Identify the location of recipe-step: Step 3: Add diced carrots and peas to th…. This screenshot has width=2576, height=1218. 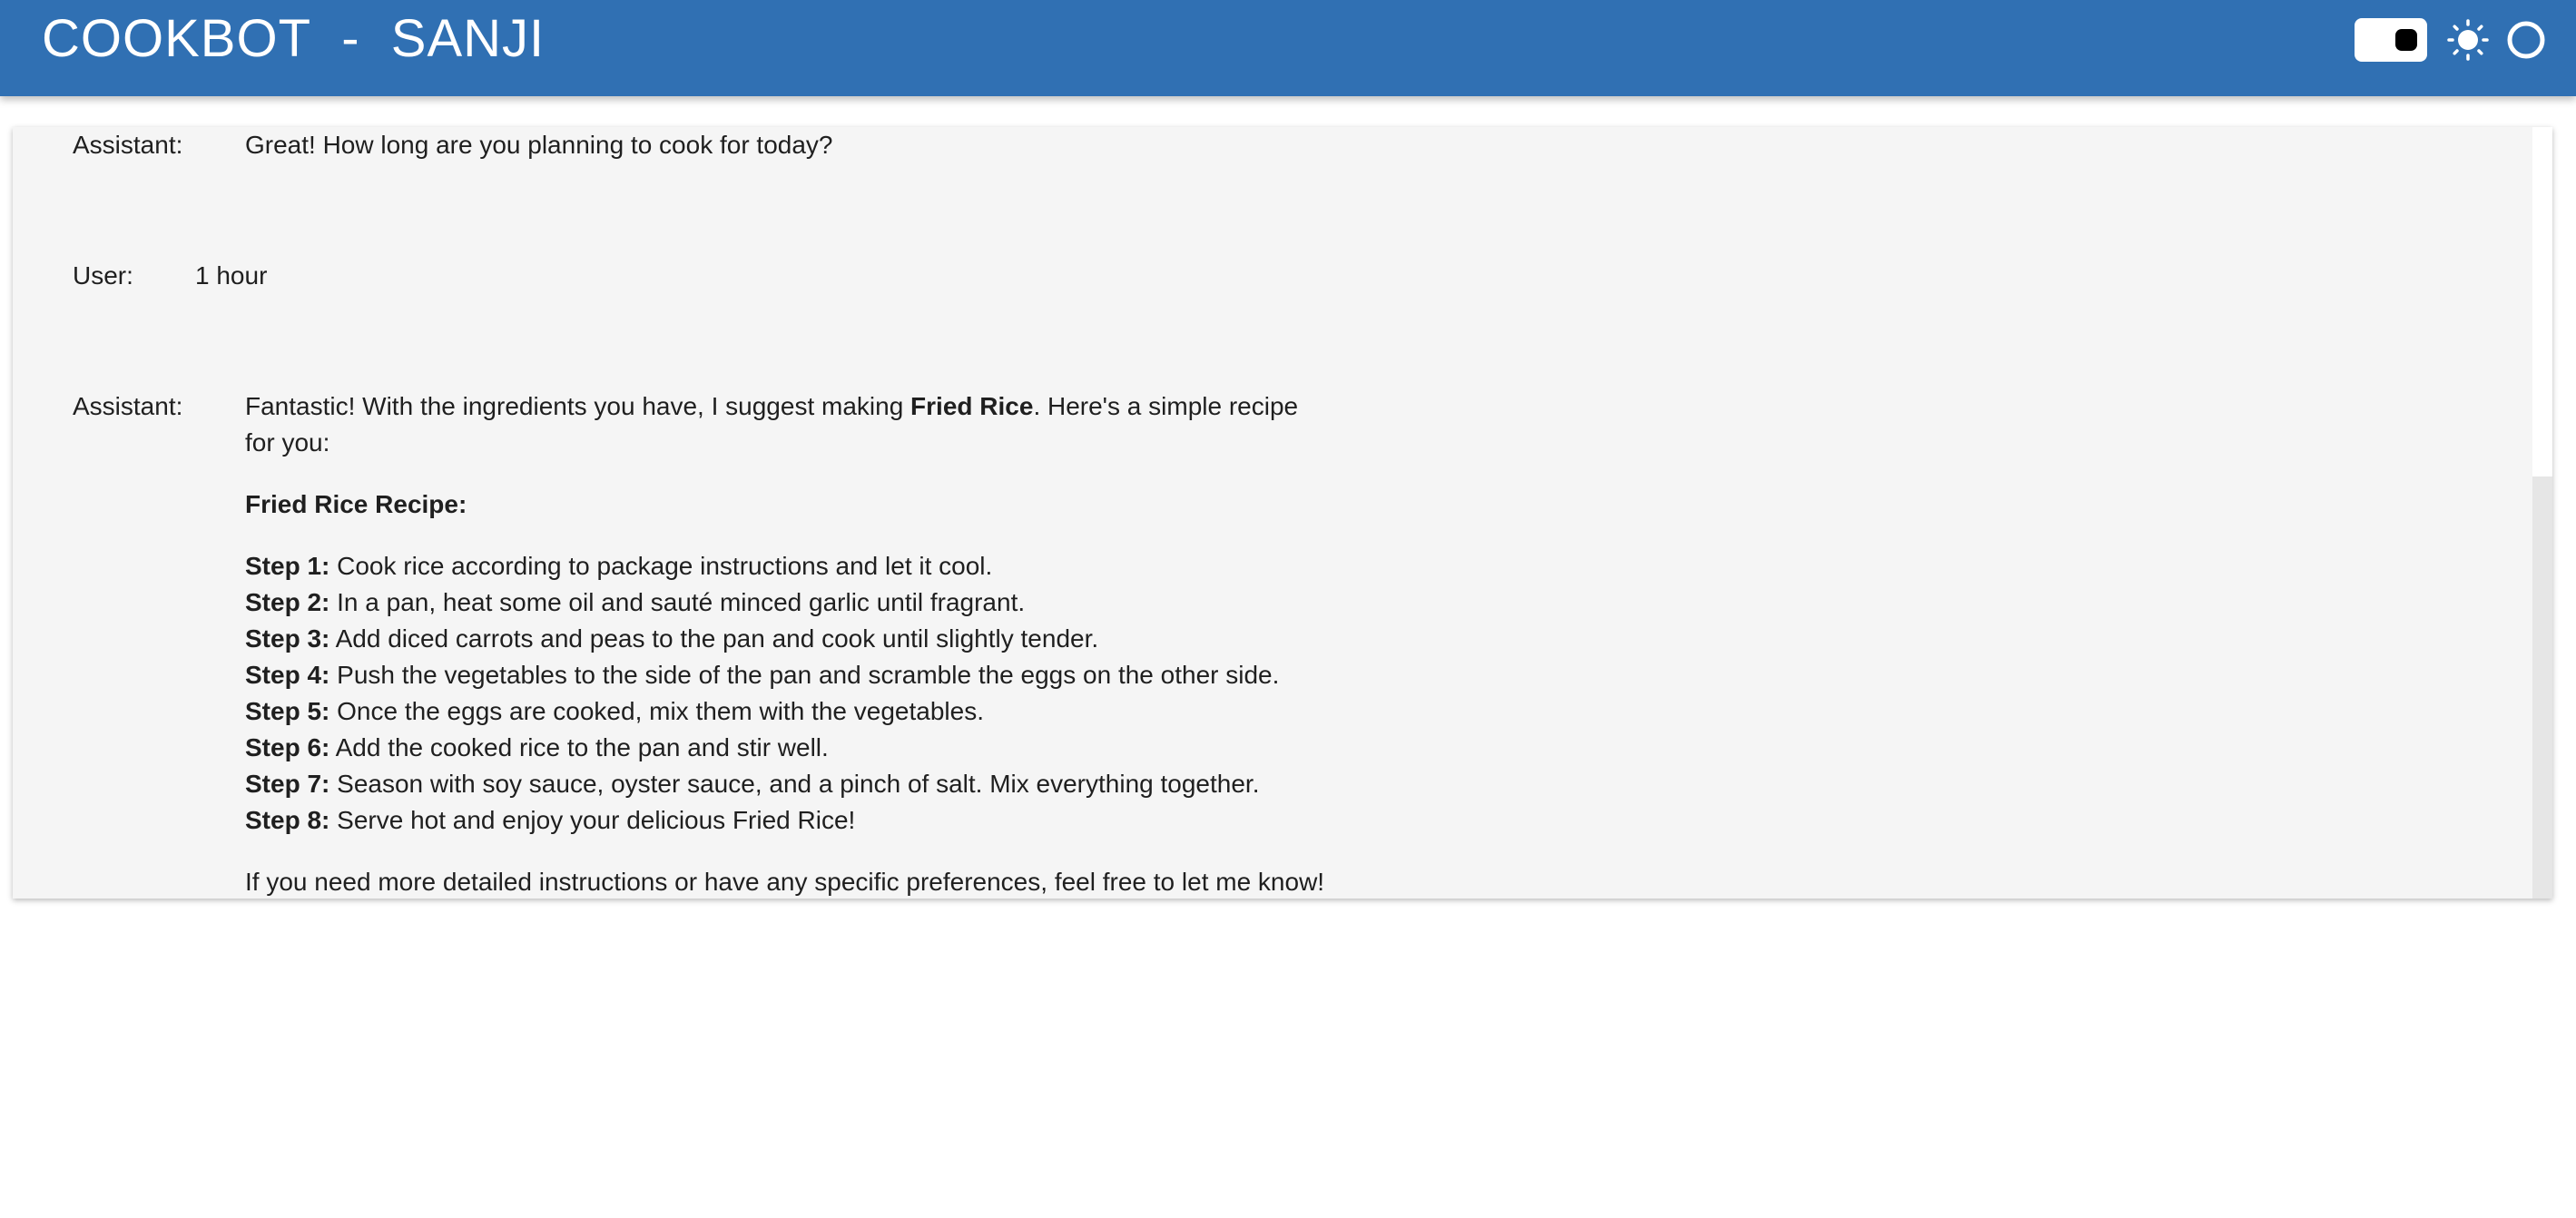
(835, 639).